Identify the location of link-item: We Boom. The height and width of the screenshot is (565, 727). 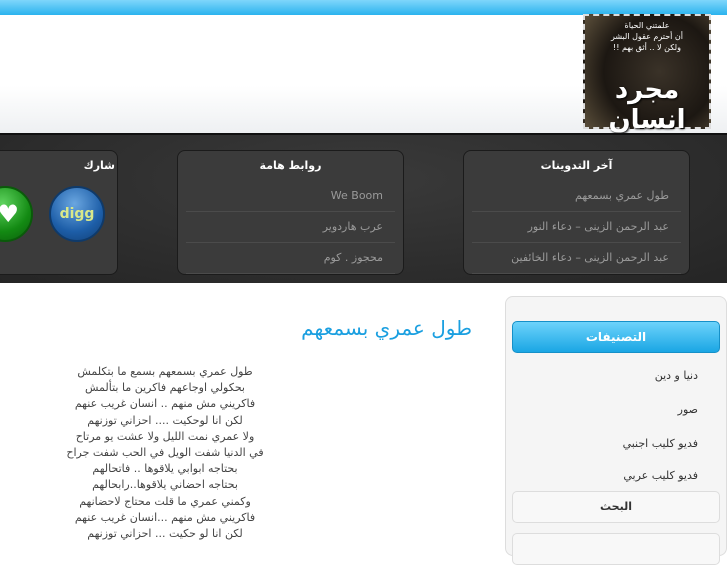
(290, 196).